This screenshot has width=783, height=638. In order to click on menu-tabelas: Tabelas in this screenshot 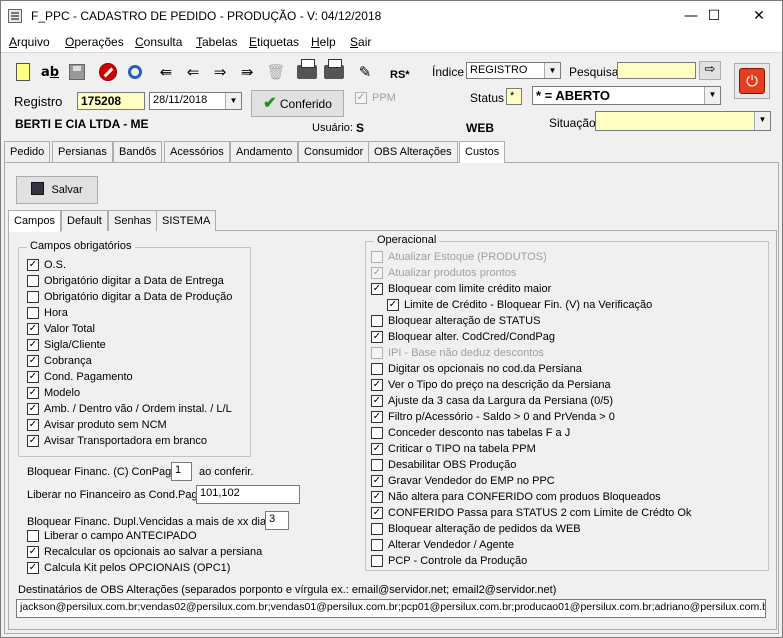, I will do `click(216, 42)`.